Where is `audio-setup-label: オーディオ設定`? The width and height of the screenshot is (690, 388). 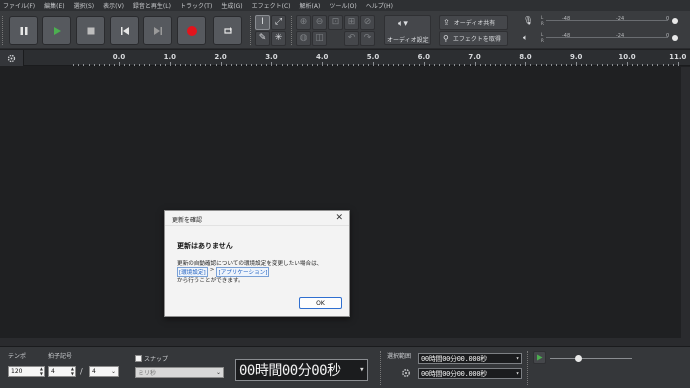
audio-setup-label: オーディオ設定 is located at coordinates (408, 40).